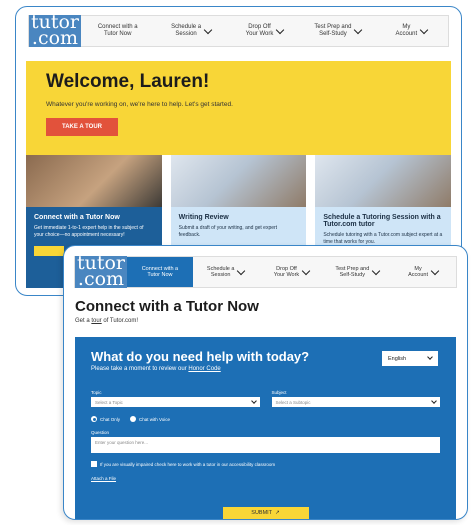  What do you see at coordinates (94, 181) in the screenshot?
I see `student-photo` at bounding box center [94, 181].